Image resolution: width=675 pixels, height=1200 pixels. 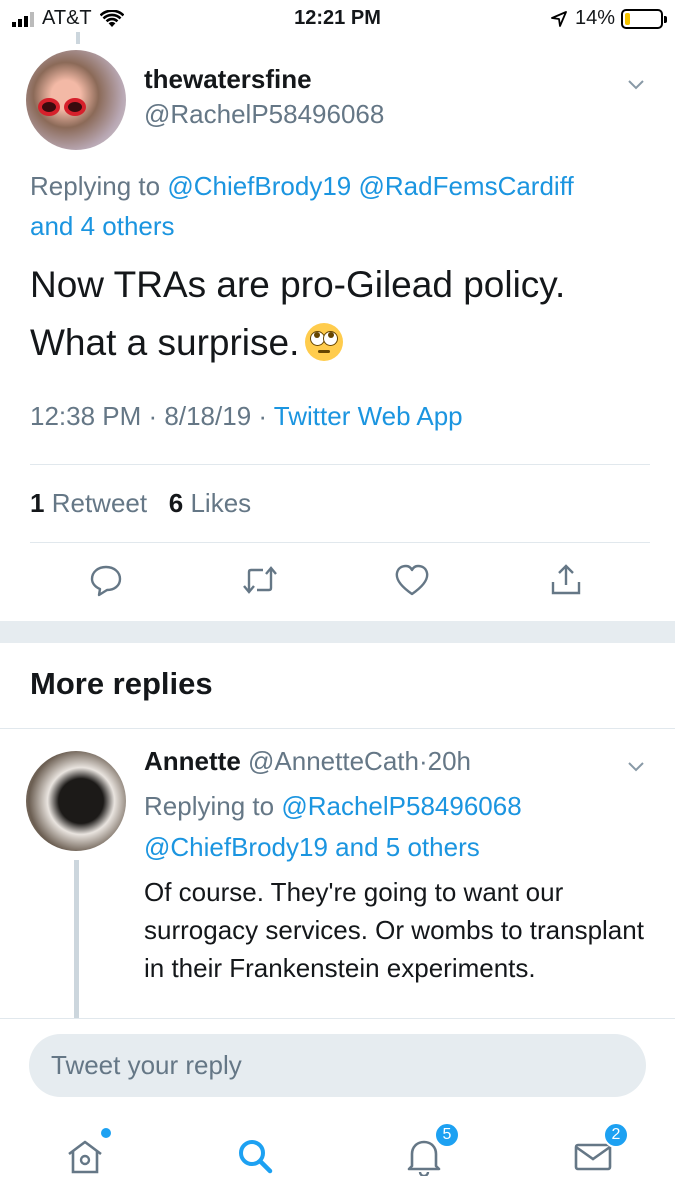 What do you see at coordinates (407, 847) in the screenshot?
I see `others-link: and 5 others` at bounding box center [407, 847].